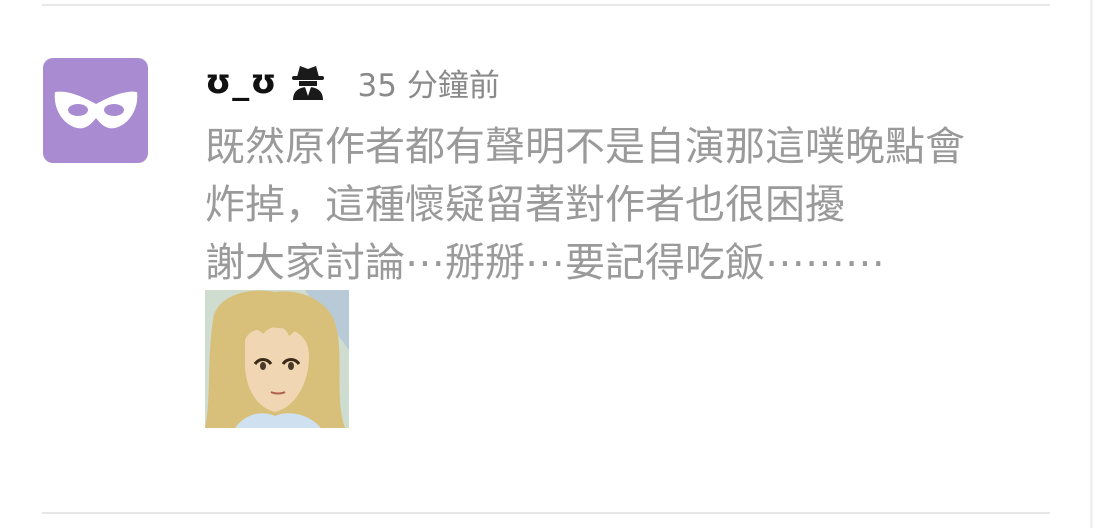 Image resolution: width=1093 pixels, height=528 pixels. I want to click on bottom-divider, so click(546, 513).